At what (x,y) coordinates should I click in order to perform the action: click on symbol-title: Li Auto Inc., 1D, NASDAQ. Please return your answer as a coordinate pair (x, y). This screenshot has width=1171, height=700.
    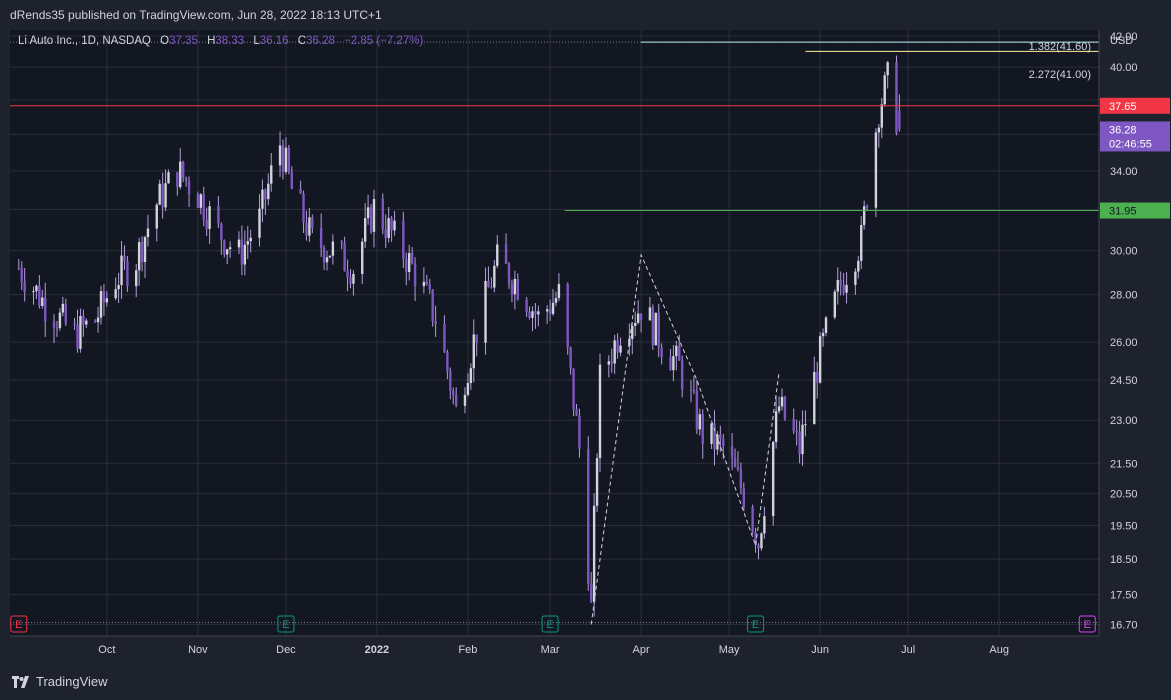
    Looking at the image, I should click on (84, 41).